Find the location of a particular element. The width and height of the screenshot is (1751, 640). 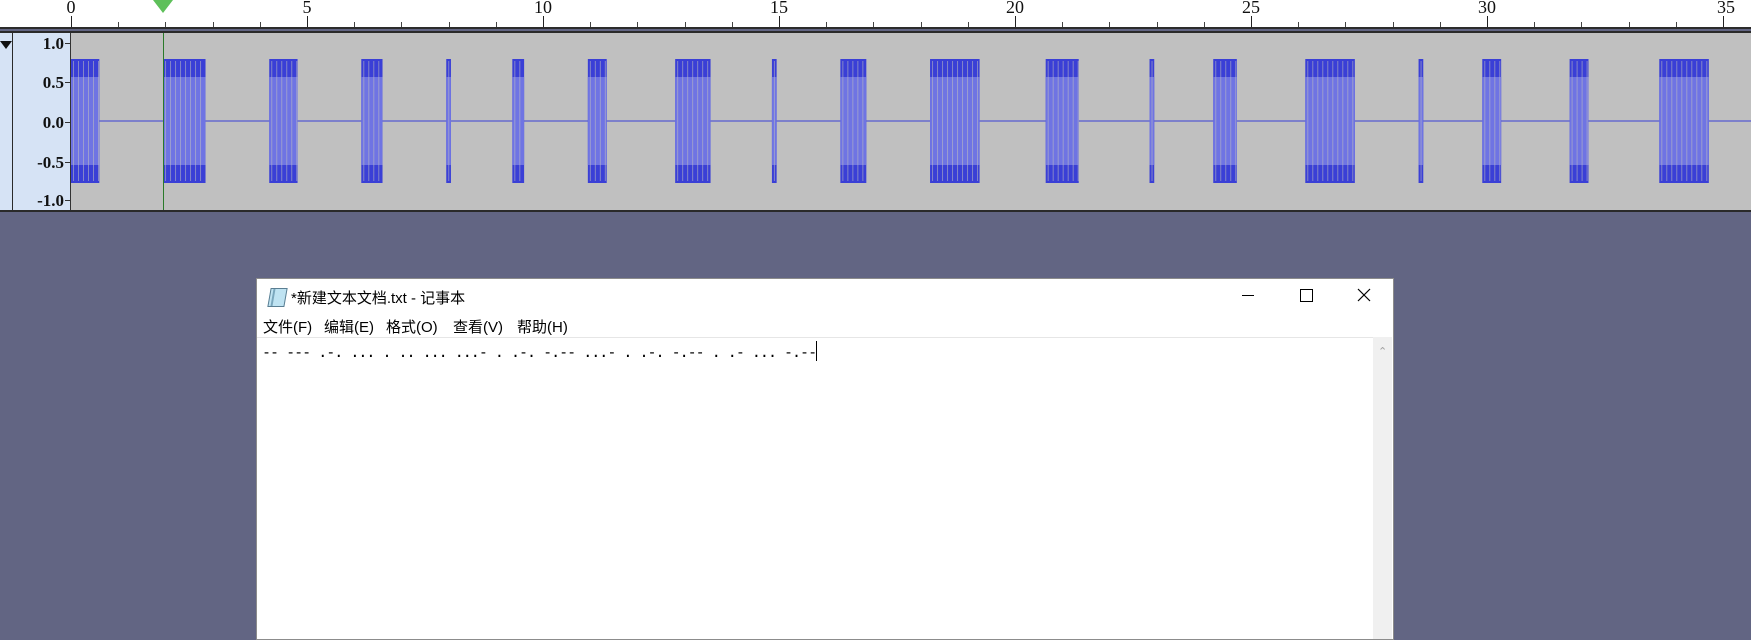

ruler-label-5: 5 is located at coordinates (307, 8).